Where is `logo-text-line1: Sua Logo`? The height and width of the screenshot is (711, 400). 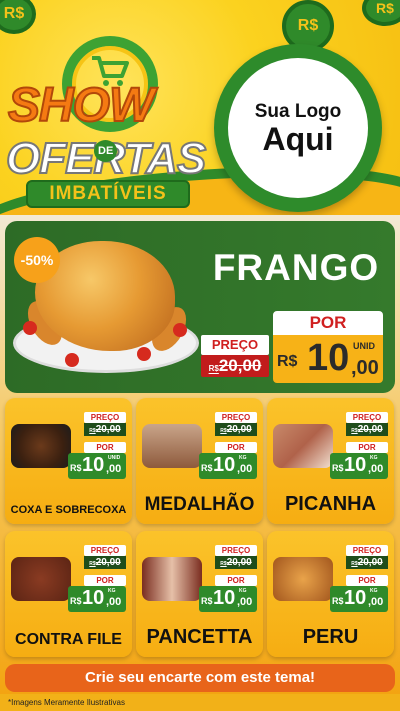
logo-text-line1: Sua Logo is located at coordinates (298, 111).